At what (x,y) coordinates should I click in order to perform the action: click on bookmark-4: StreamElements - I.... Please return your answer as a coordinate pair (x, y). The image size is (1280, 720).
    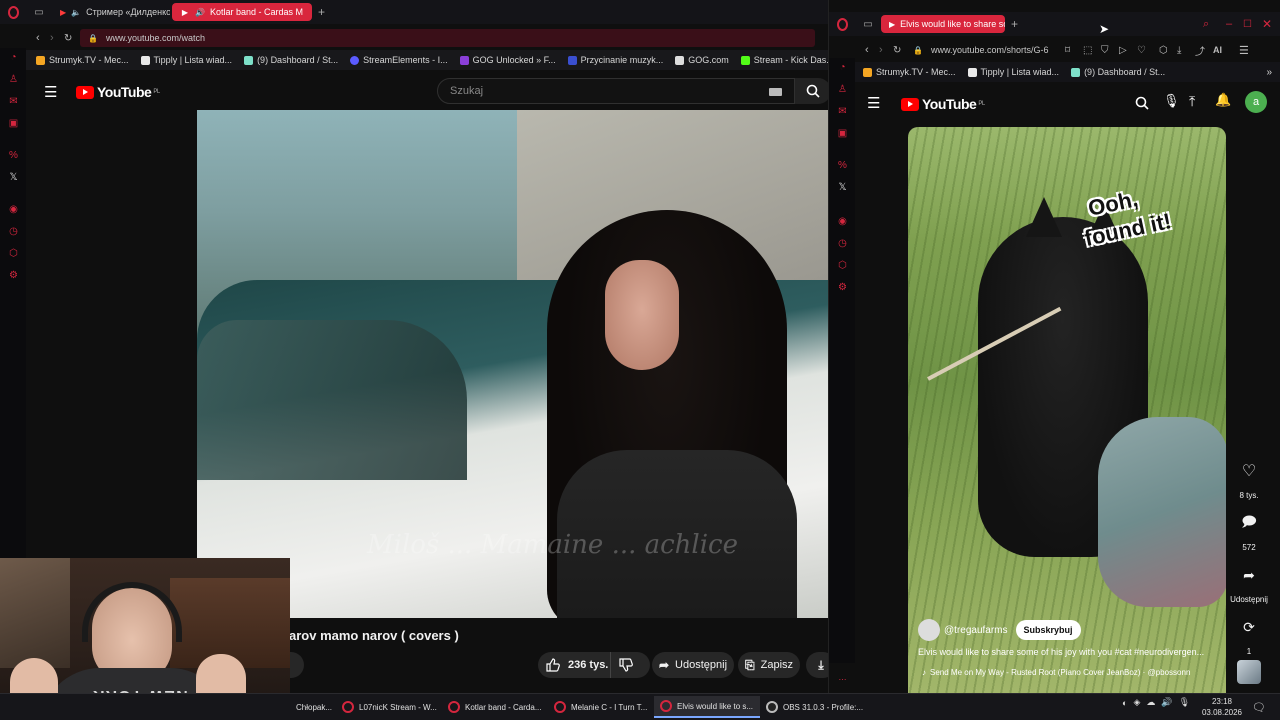
    Looking at the image, I should click on (399, 60).